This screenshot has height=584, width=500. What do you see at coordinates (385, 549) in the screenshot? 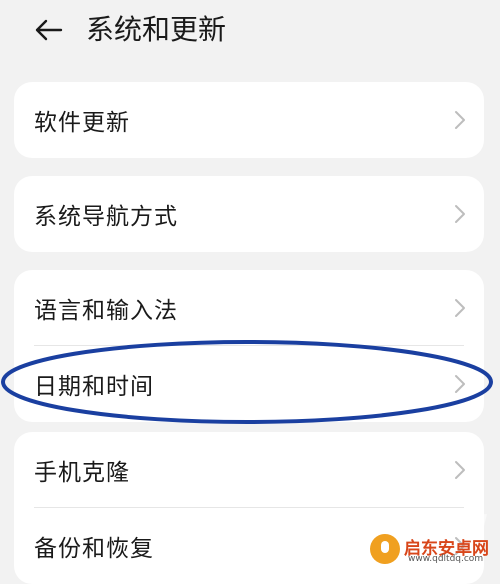
I see `brand-logo-icon` at bounding box center [385, 549].